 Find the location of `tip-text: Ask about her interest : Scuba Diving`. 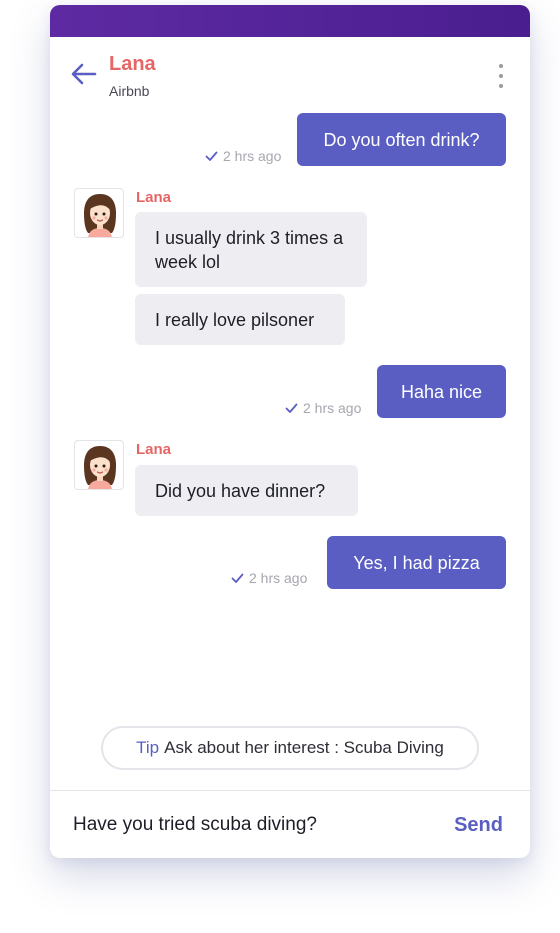

tip-text: Ask about her interest : Scuba Diving is located at coordinates (304, 747).